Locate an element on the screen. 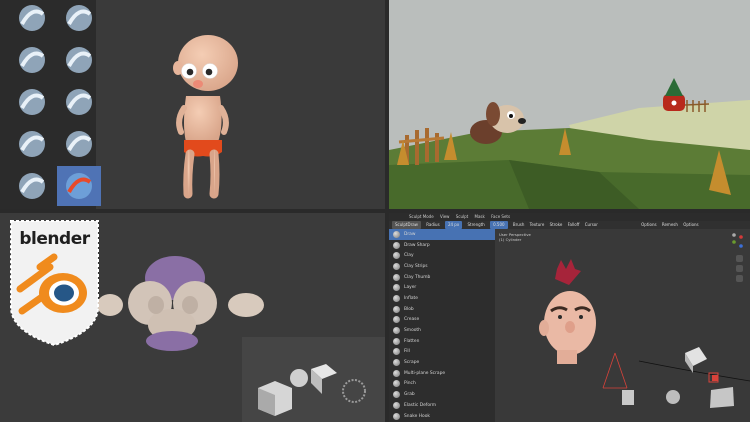 The image size is (750, 422). brush-item: Clay Thumb is located at coordinates (442, 277).